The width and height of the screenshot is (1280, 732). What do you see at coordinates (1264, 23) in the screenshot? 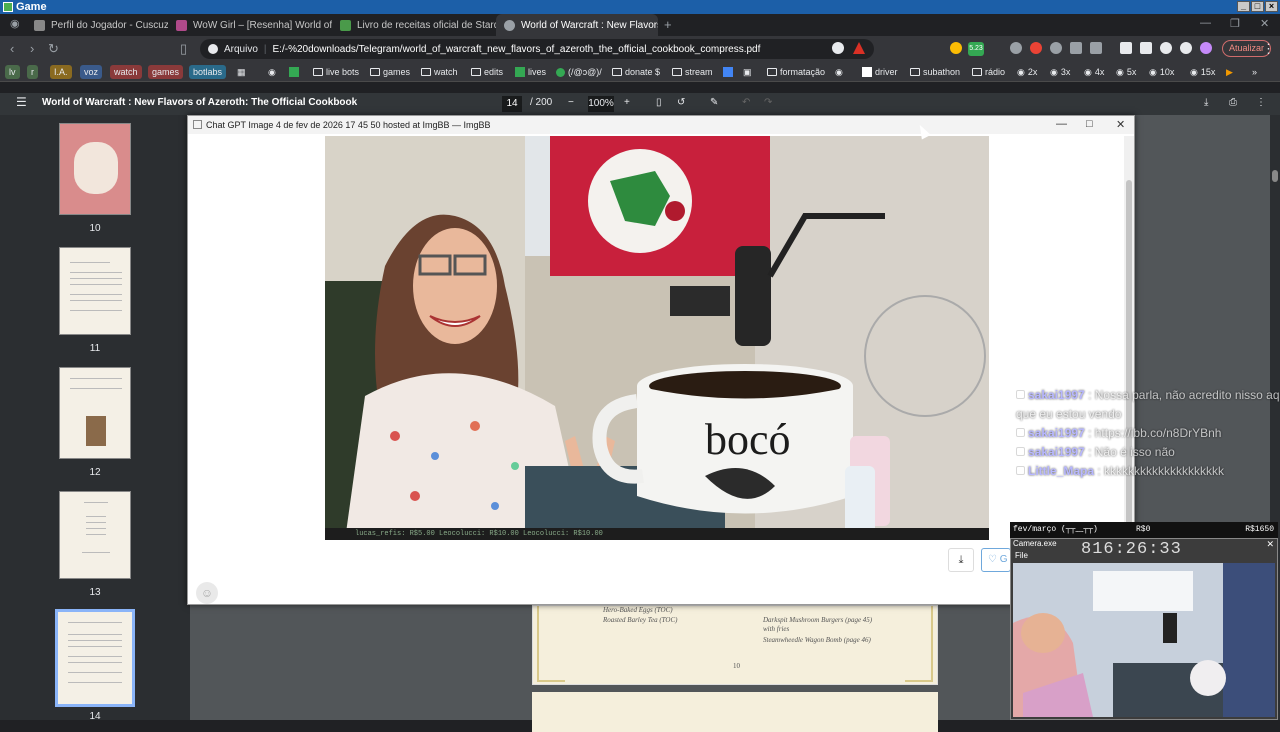
I see `browser-close-button: ✕` at bounding box center [1264, 23].